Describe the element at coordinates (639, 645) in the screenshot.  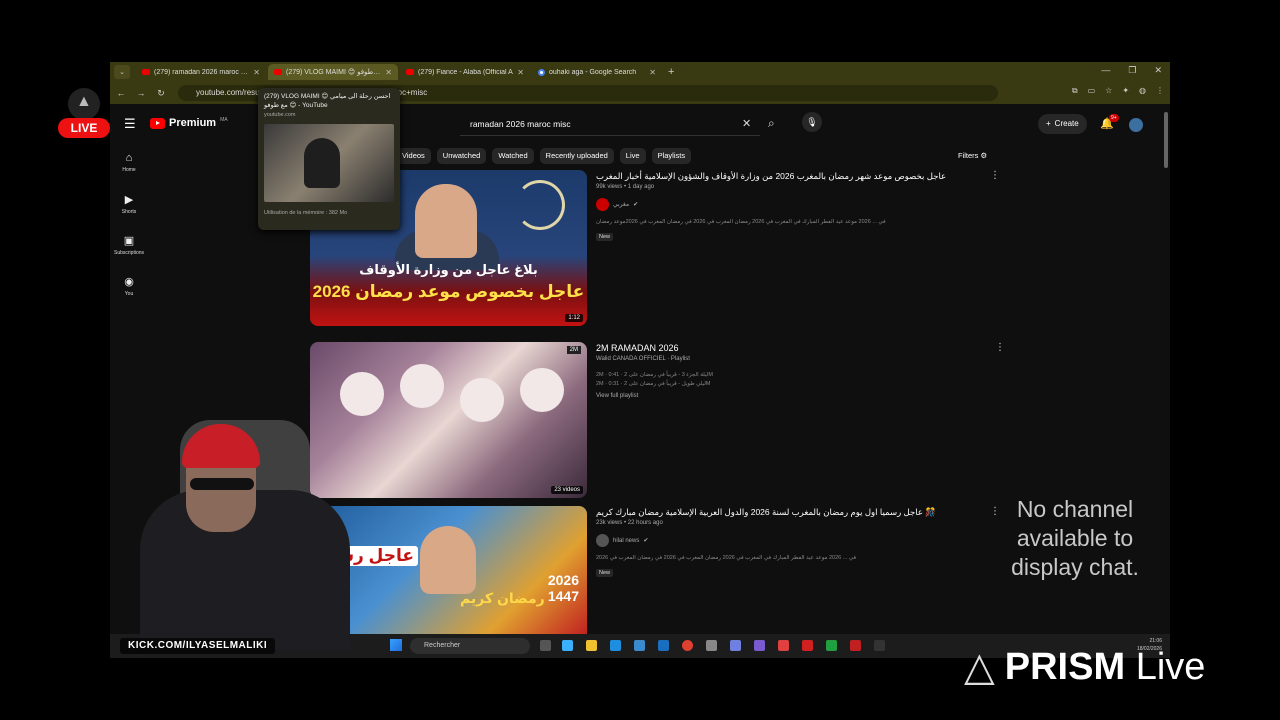
I see `store-icon` at that location.